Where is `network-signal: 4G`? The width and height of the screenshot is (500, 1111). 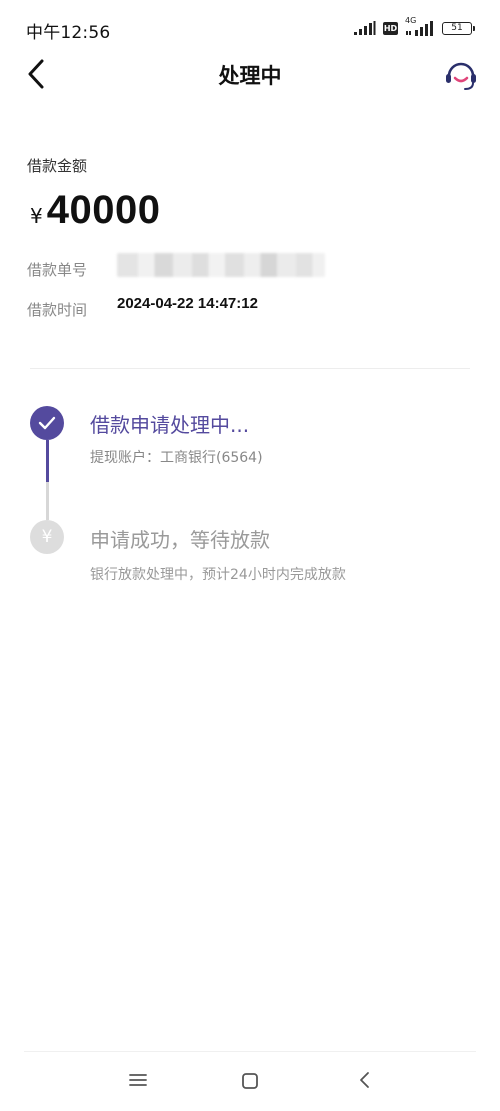
network-signal: 4G is located at coordinates (420, 26).